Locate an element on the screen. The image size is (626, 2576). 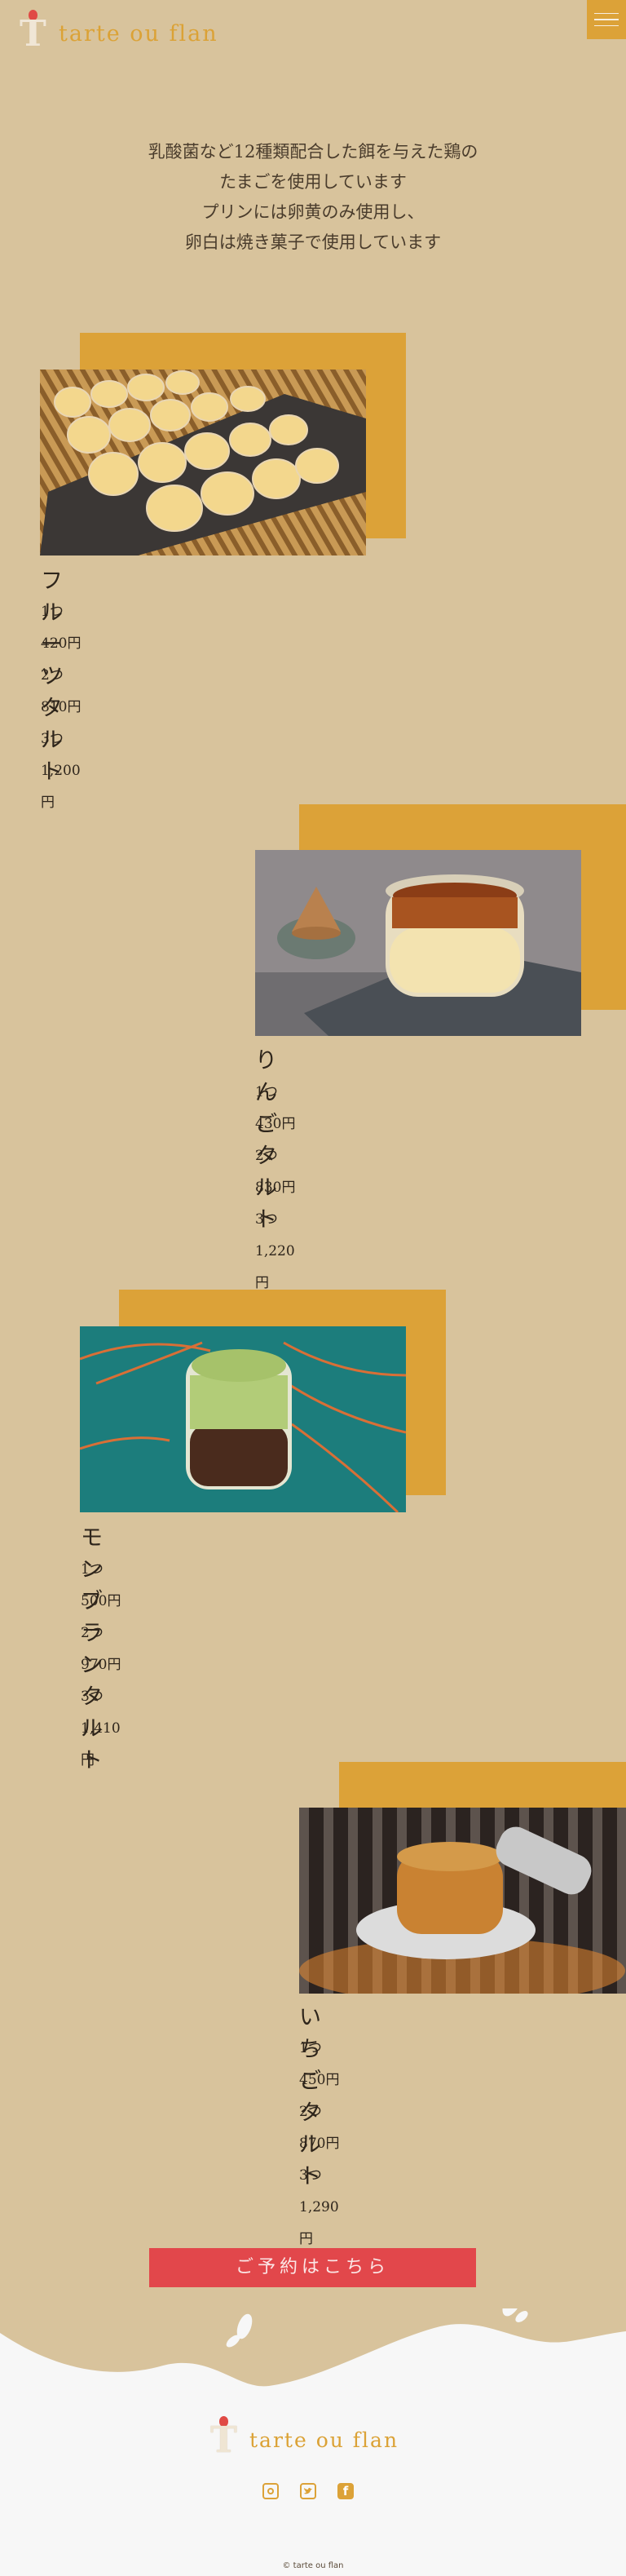
price-row: 3つ1,410円 is located at coordinates (101, 1728).